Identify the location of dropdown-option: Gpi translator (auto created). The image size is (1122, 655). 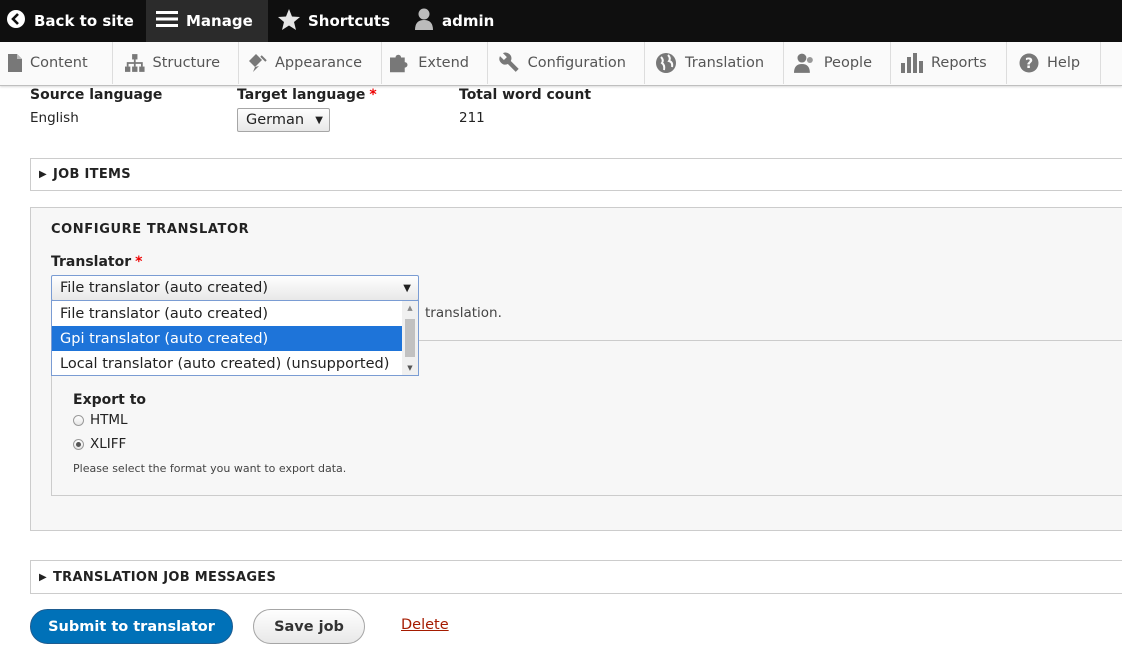
(227, 338).